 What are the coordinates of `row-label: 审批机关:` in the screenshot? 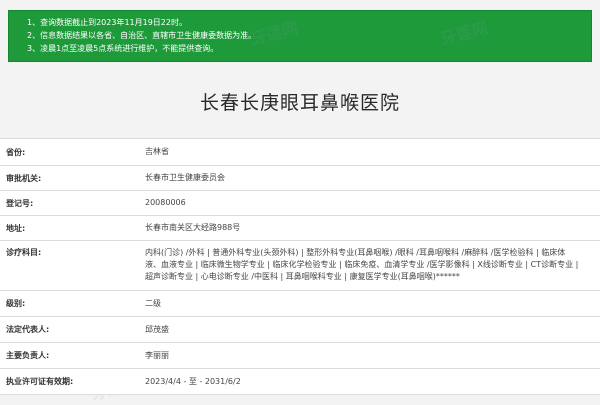 It's located at (24, 178).